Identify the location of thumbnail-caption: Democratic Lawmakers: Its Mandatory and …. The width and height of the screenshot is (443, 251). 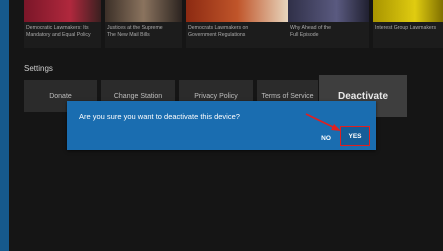
(58, 31).